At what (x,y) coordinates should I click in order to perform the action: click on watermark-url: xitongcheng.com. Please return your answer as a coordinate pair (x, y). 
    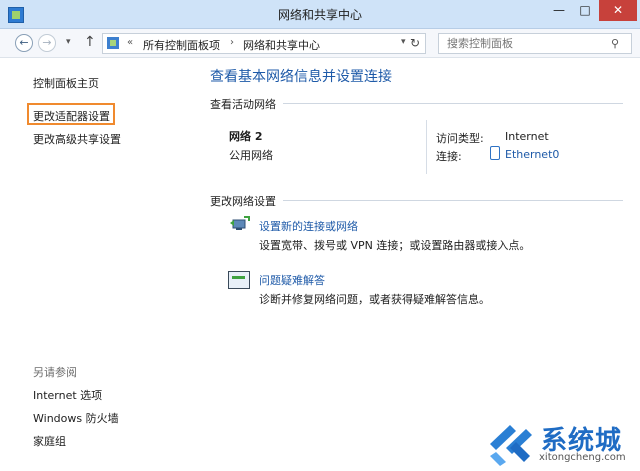
    Looking at the image, I should click on (582, 457).